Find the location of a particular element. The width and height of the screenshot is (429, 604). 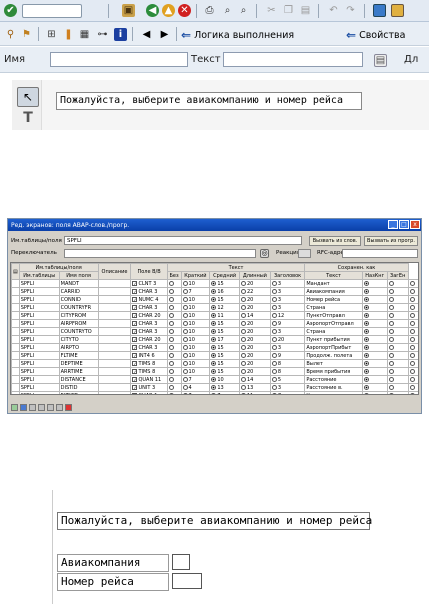

info-icon: i is located at coordinates (120, 34).